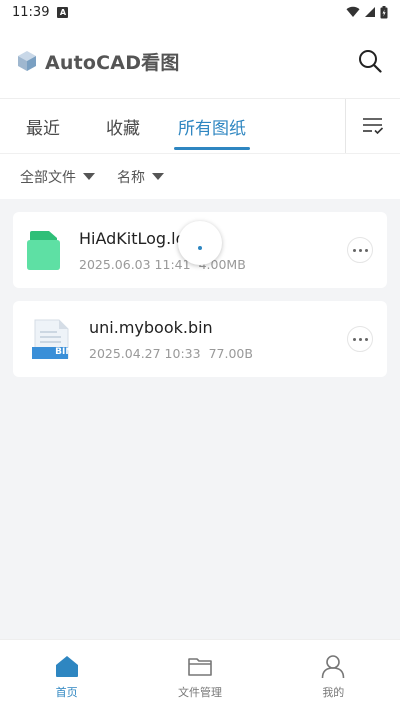 Image resolution: width=400 pixels, height=712 pixels. I want to click on file-info: uni.mybook.bin 2025.04.27 10:33 77.00B, so click(171, 339).